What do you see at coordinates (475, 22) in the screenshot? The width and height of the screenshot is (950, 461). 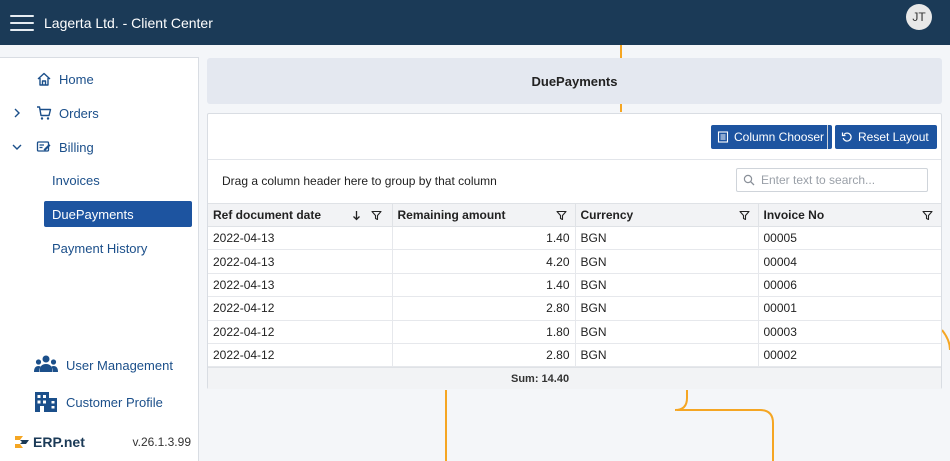 I see `top-bar: Lagerta Ltd. - Client Center JT` at bounding box center [475, 22].